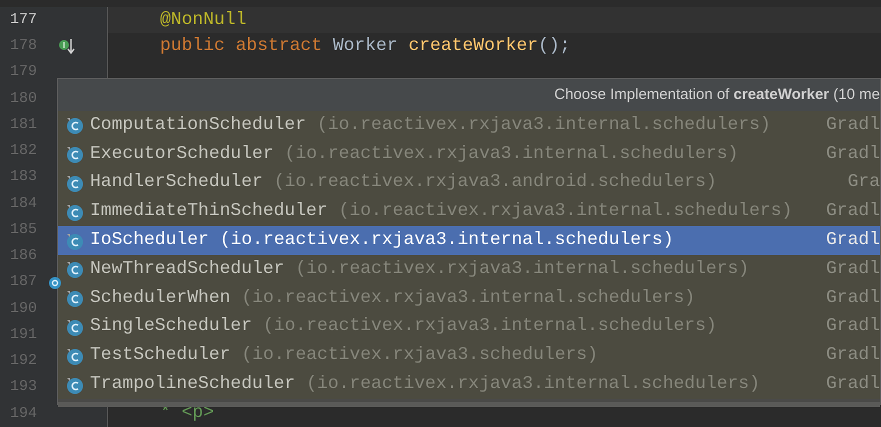  Describe the element at coordinates (419, 355) in the screenshot. I see `package-name: (io.reactivex.rxjava3.schedulers)` at that location.